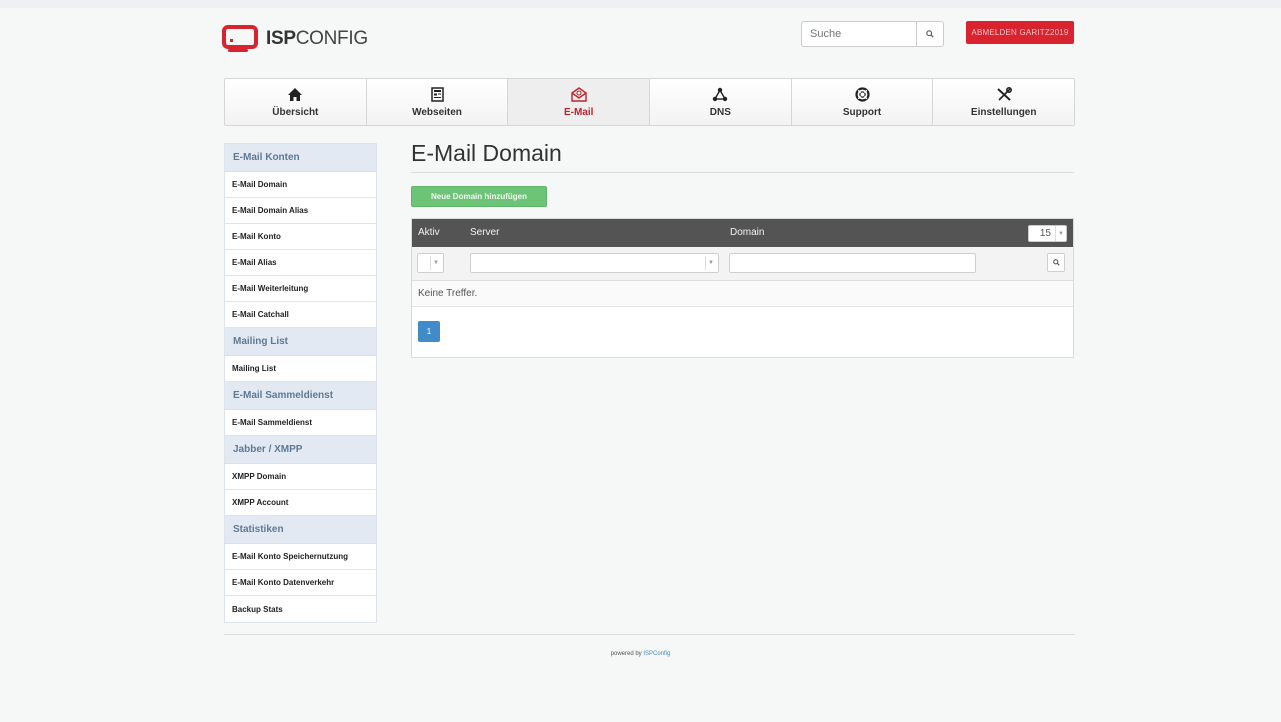 The height and width of the screenshot is (722, 1281). I want to click on nav-item-email: E-Mail, so click(579, 102).